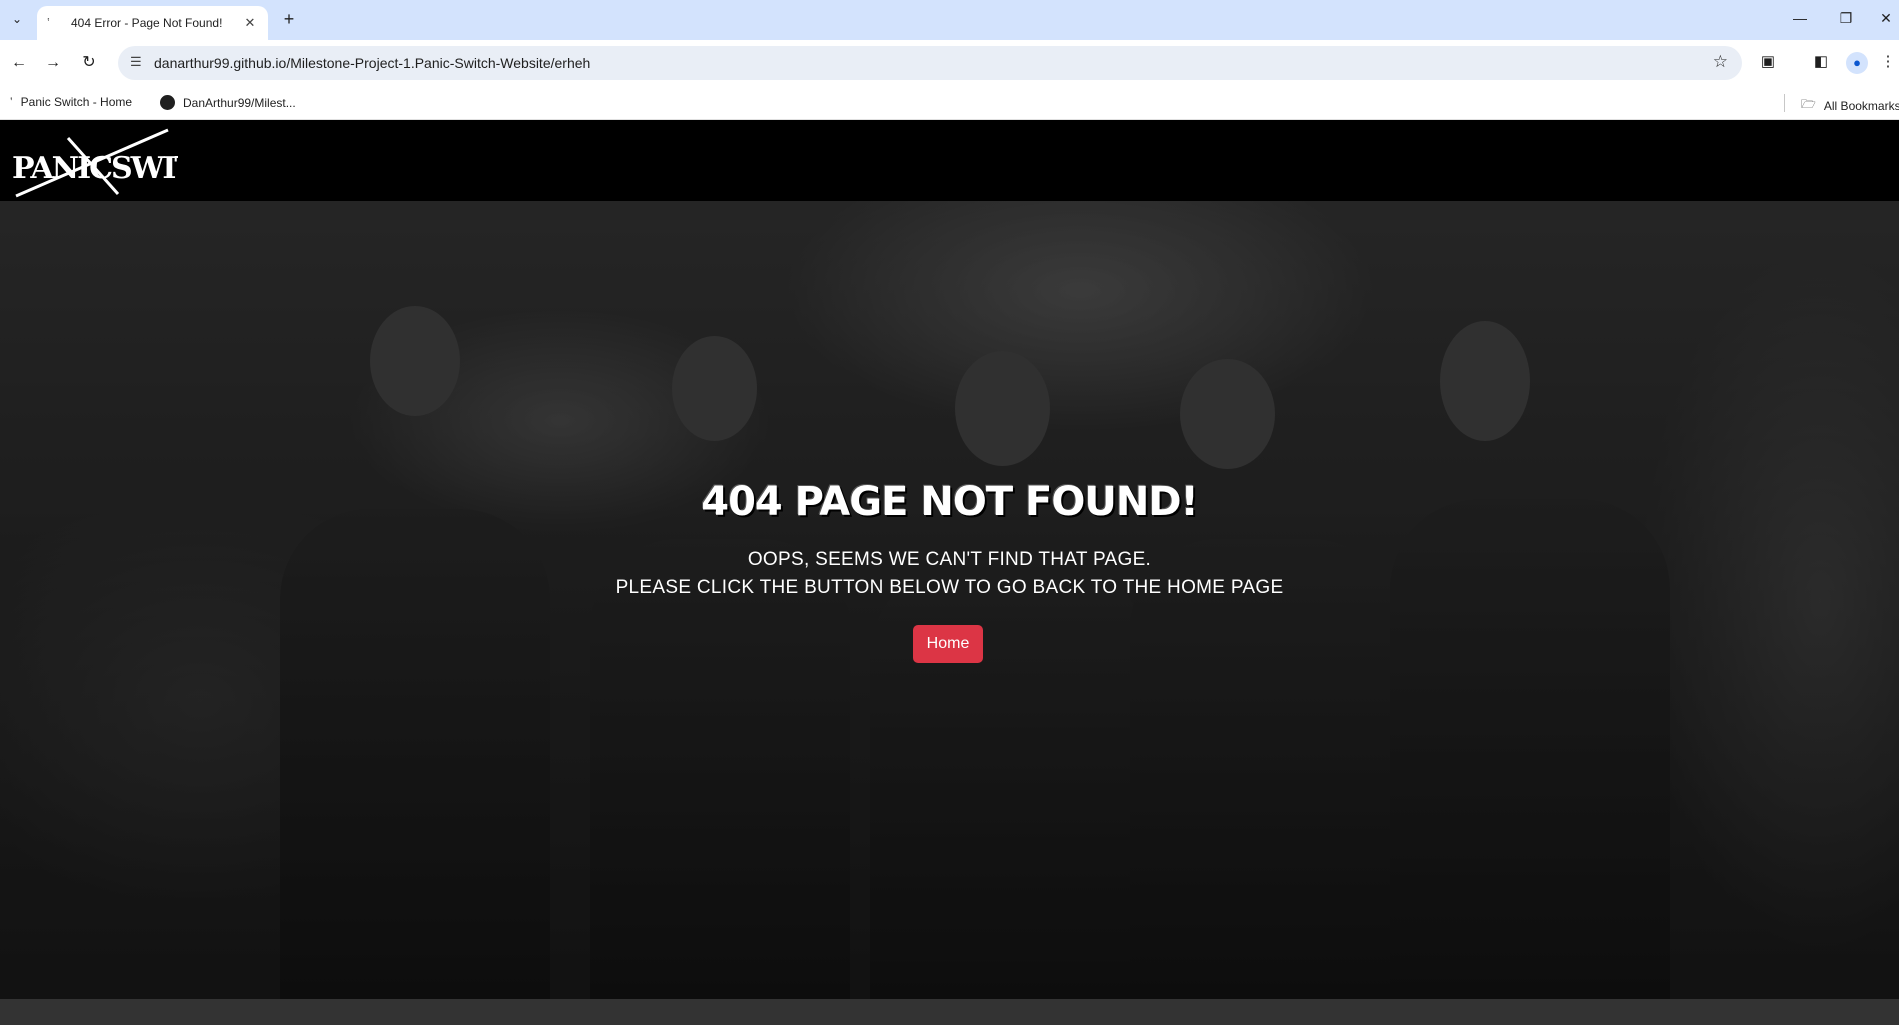 The height and width of the screenshot is (1025, 1899). Describe the element at coordinates (948, 644) in the screenshot. I see `home-button: Home` at that location.